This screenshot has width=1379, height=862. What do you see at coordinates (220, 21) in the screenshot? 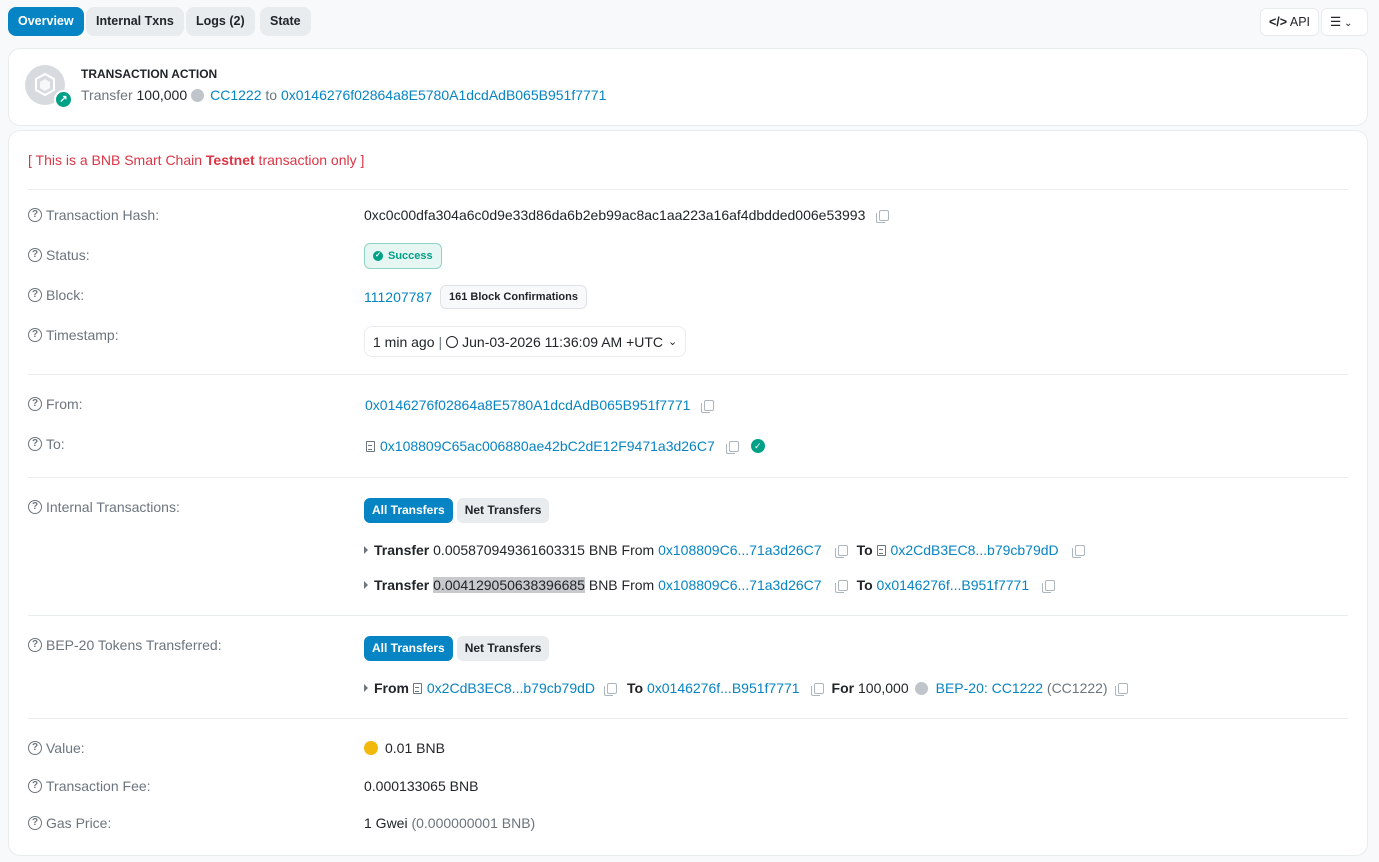
I see `tab-logs: Logs (2)` at bounding box center [220, 21].